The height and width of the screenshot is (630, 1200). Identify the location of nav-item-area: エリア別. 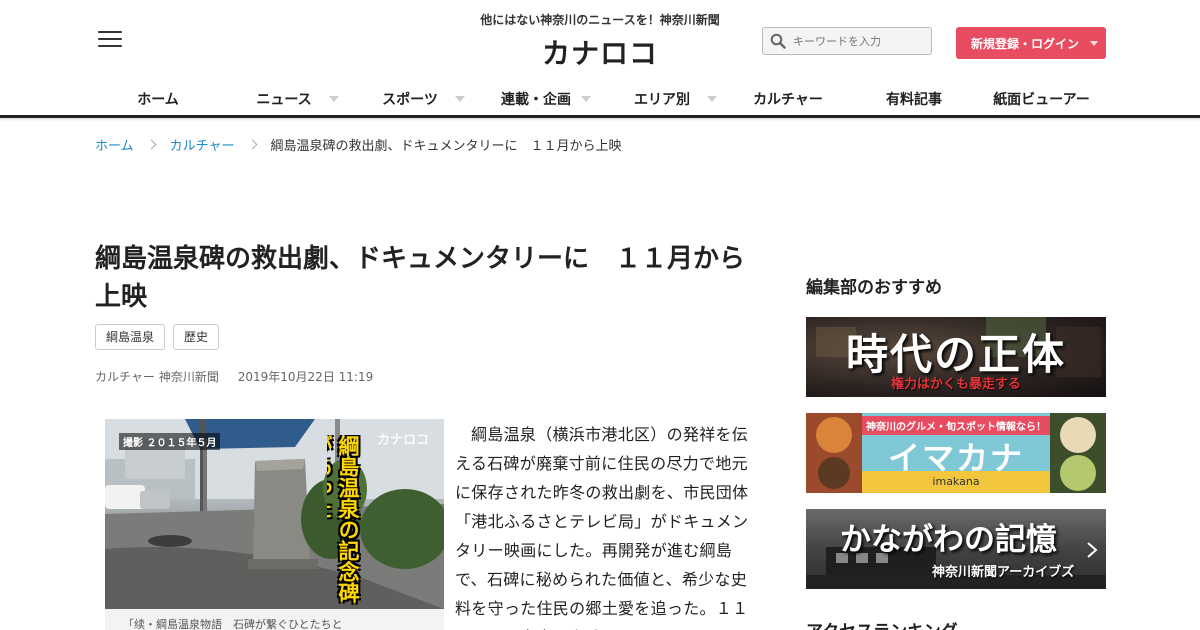
(662, 99).